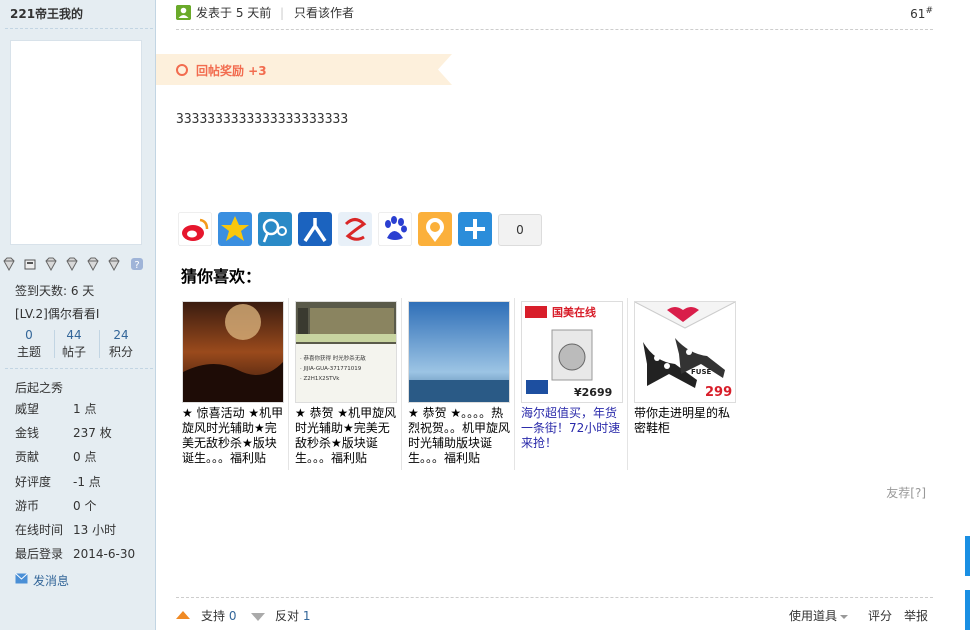 The image size is (970, 630). Describe the element at coordinates (844, 616) in the screenshot. I see `chevron-down-icon` at that location.